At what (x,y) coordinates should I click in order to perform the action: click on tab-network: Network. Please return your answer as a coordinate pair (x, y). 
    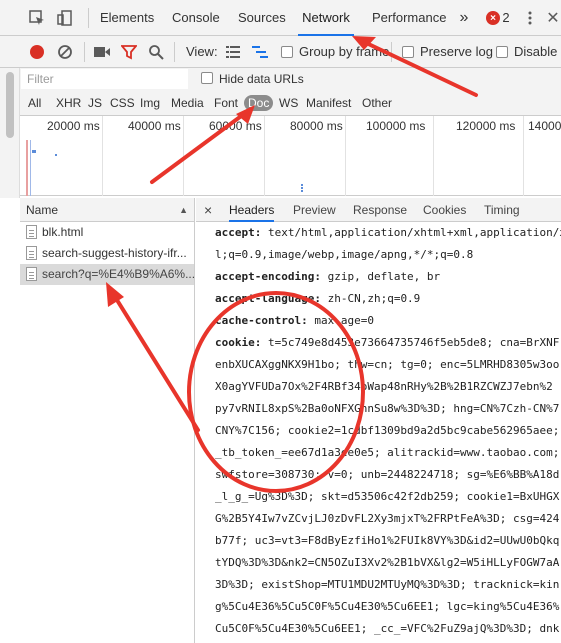
    Looking at the image, I should click on (326, 18).